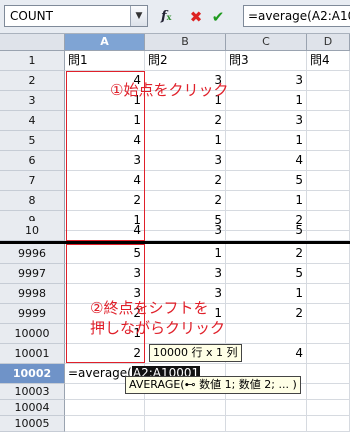  What do you see at coordinates (218, 17) in the screenshot?
I see `accept-icon: ✔` at bounding box center [218, 17].